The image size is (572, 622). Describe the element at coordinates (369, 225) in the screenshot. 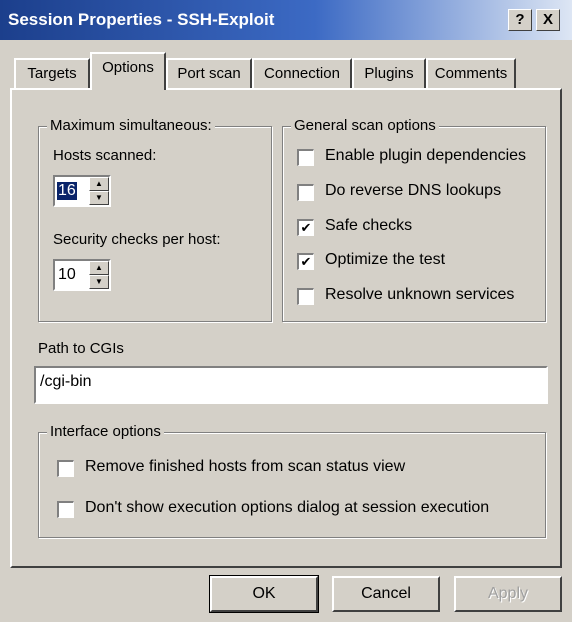

I see `checkbox-label: Safe checks` at that location.